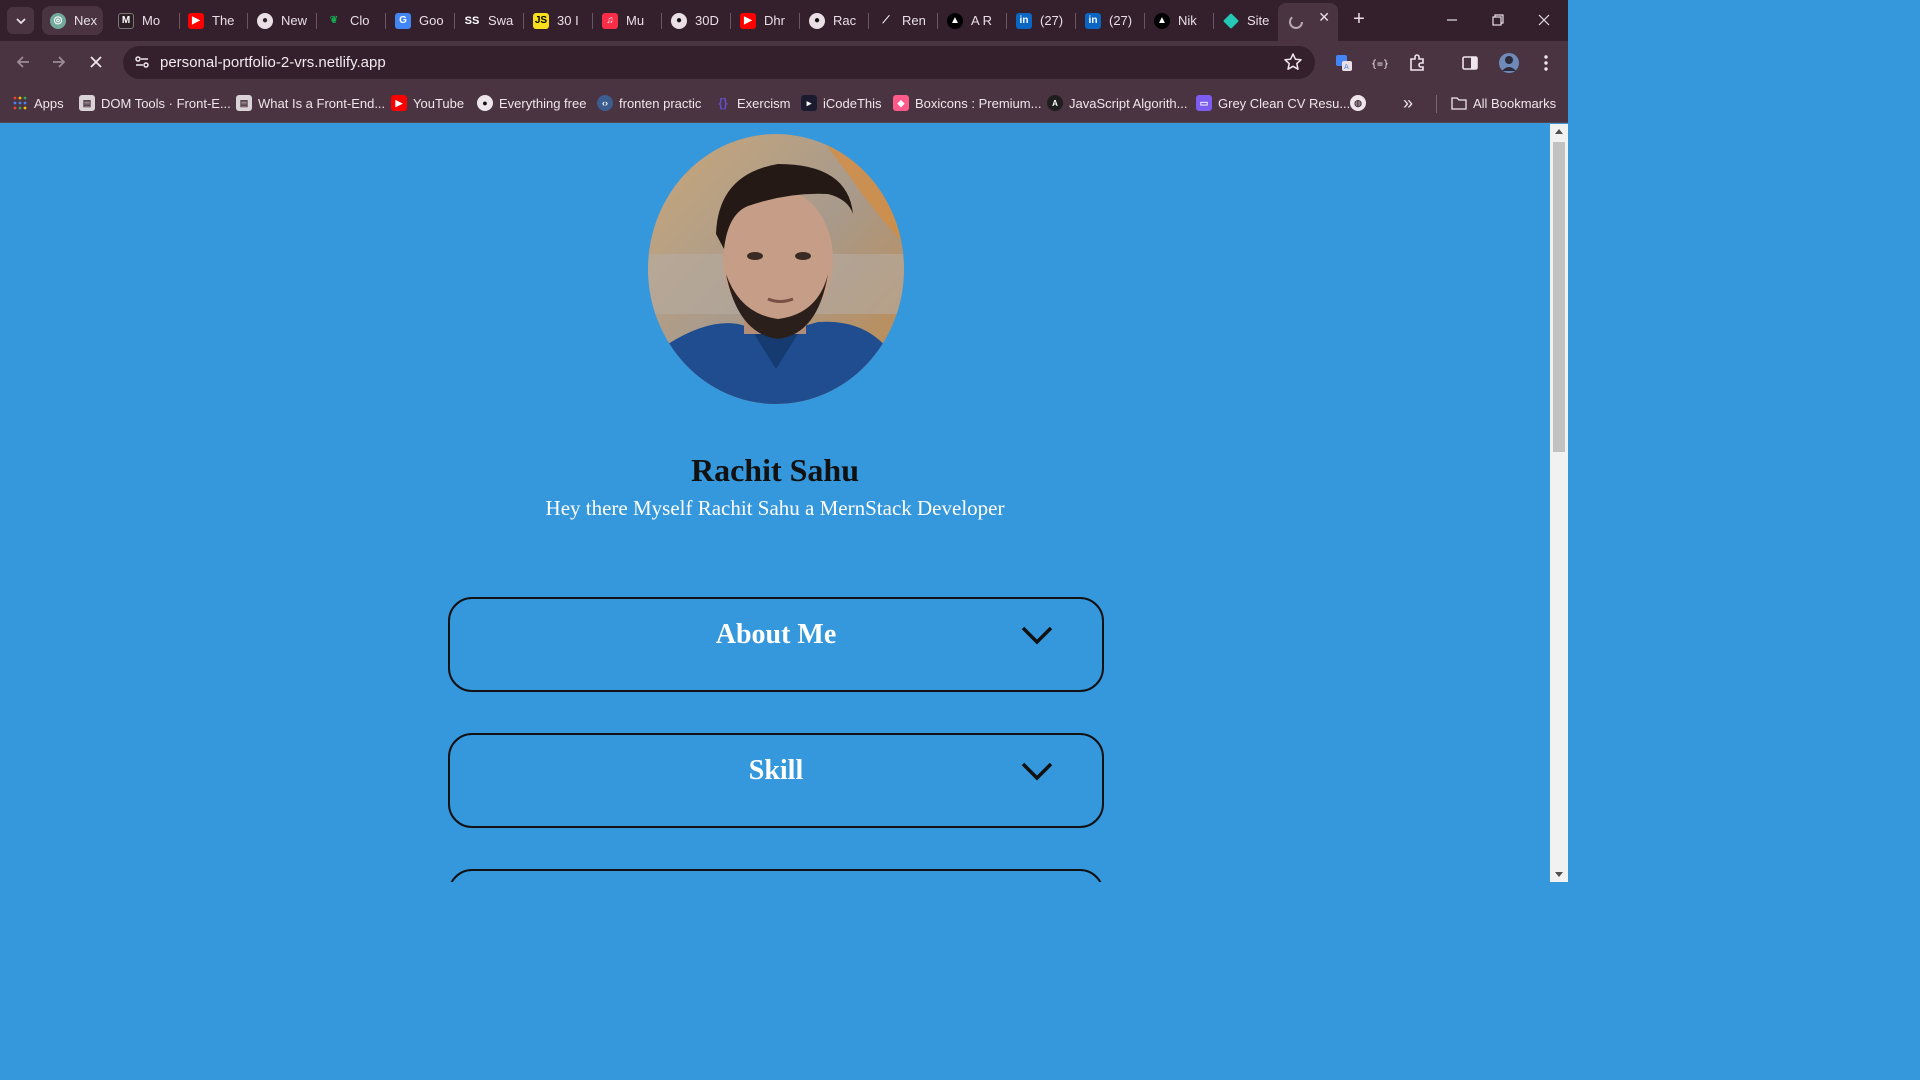 The height and width of the screenshot is (1080, 1920). Describe the element at coordinates (1544, 20) in the screenshot. I see `close-window-icon` at that location.